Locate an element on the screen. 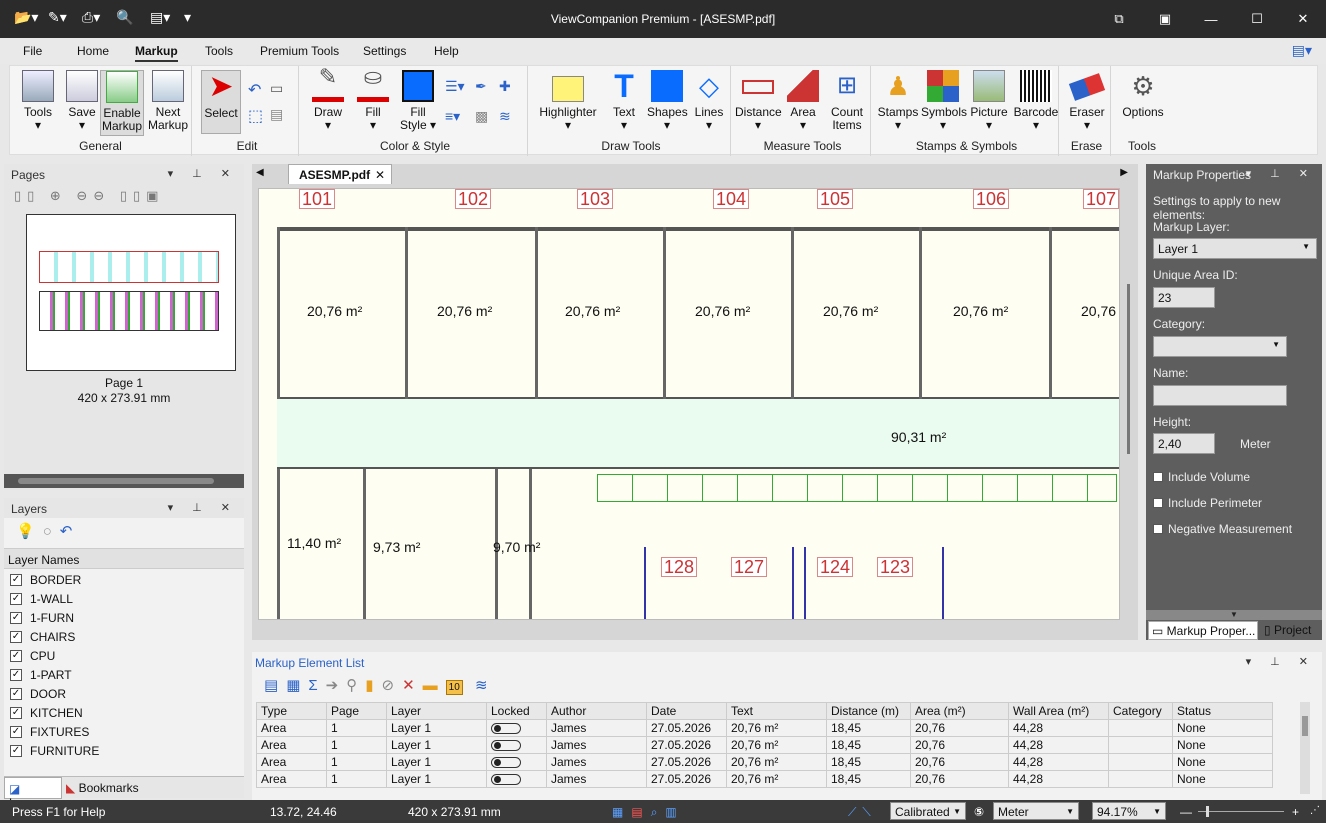 The height and width of the screenshot is (823, 1326). delete-icon: ✕ is located at coordinates (412, 685).